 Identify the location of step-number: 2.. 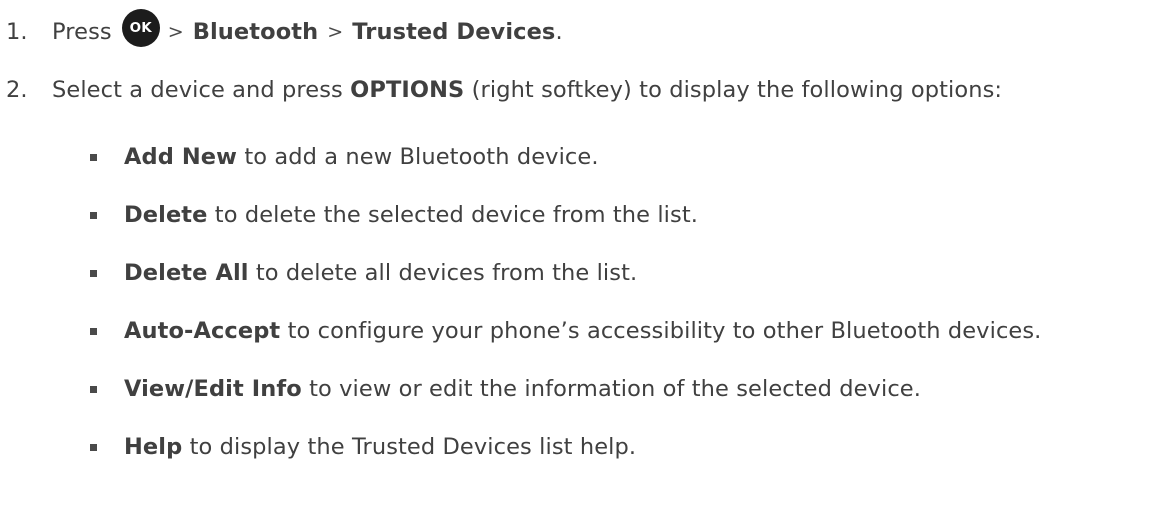
(17, 90).